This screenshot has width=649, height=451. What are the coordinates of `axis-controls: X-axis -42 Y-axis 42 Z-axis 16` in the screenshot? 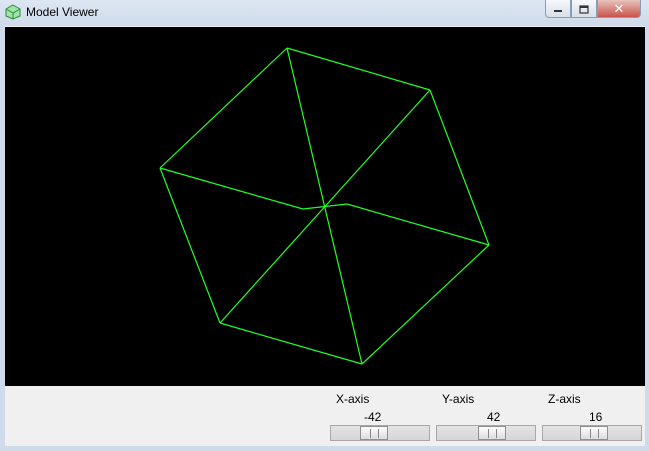 It's located at (325, 416).